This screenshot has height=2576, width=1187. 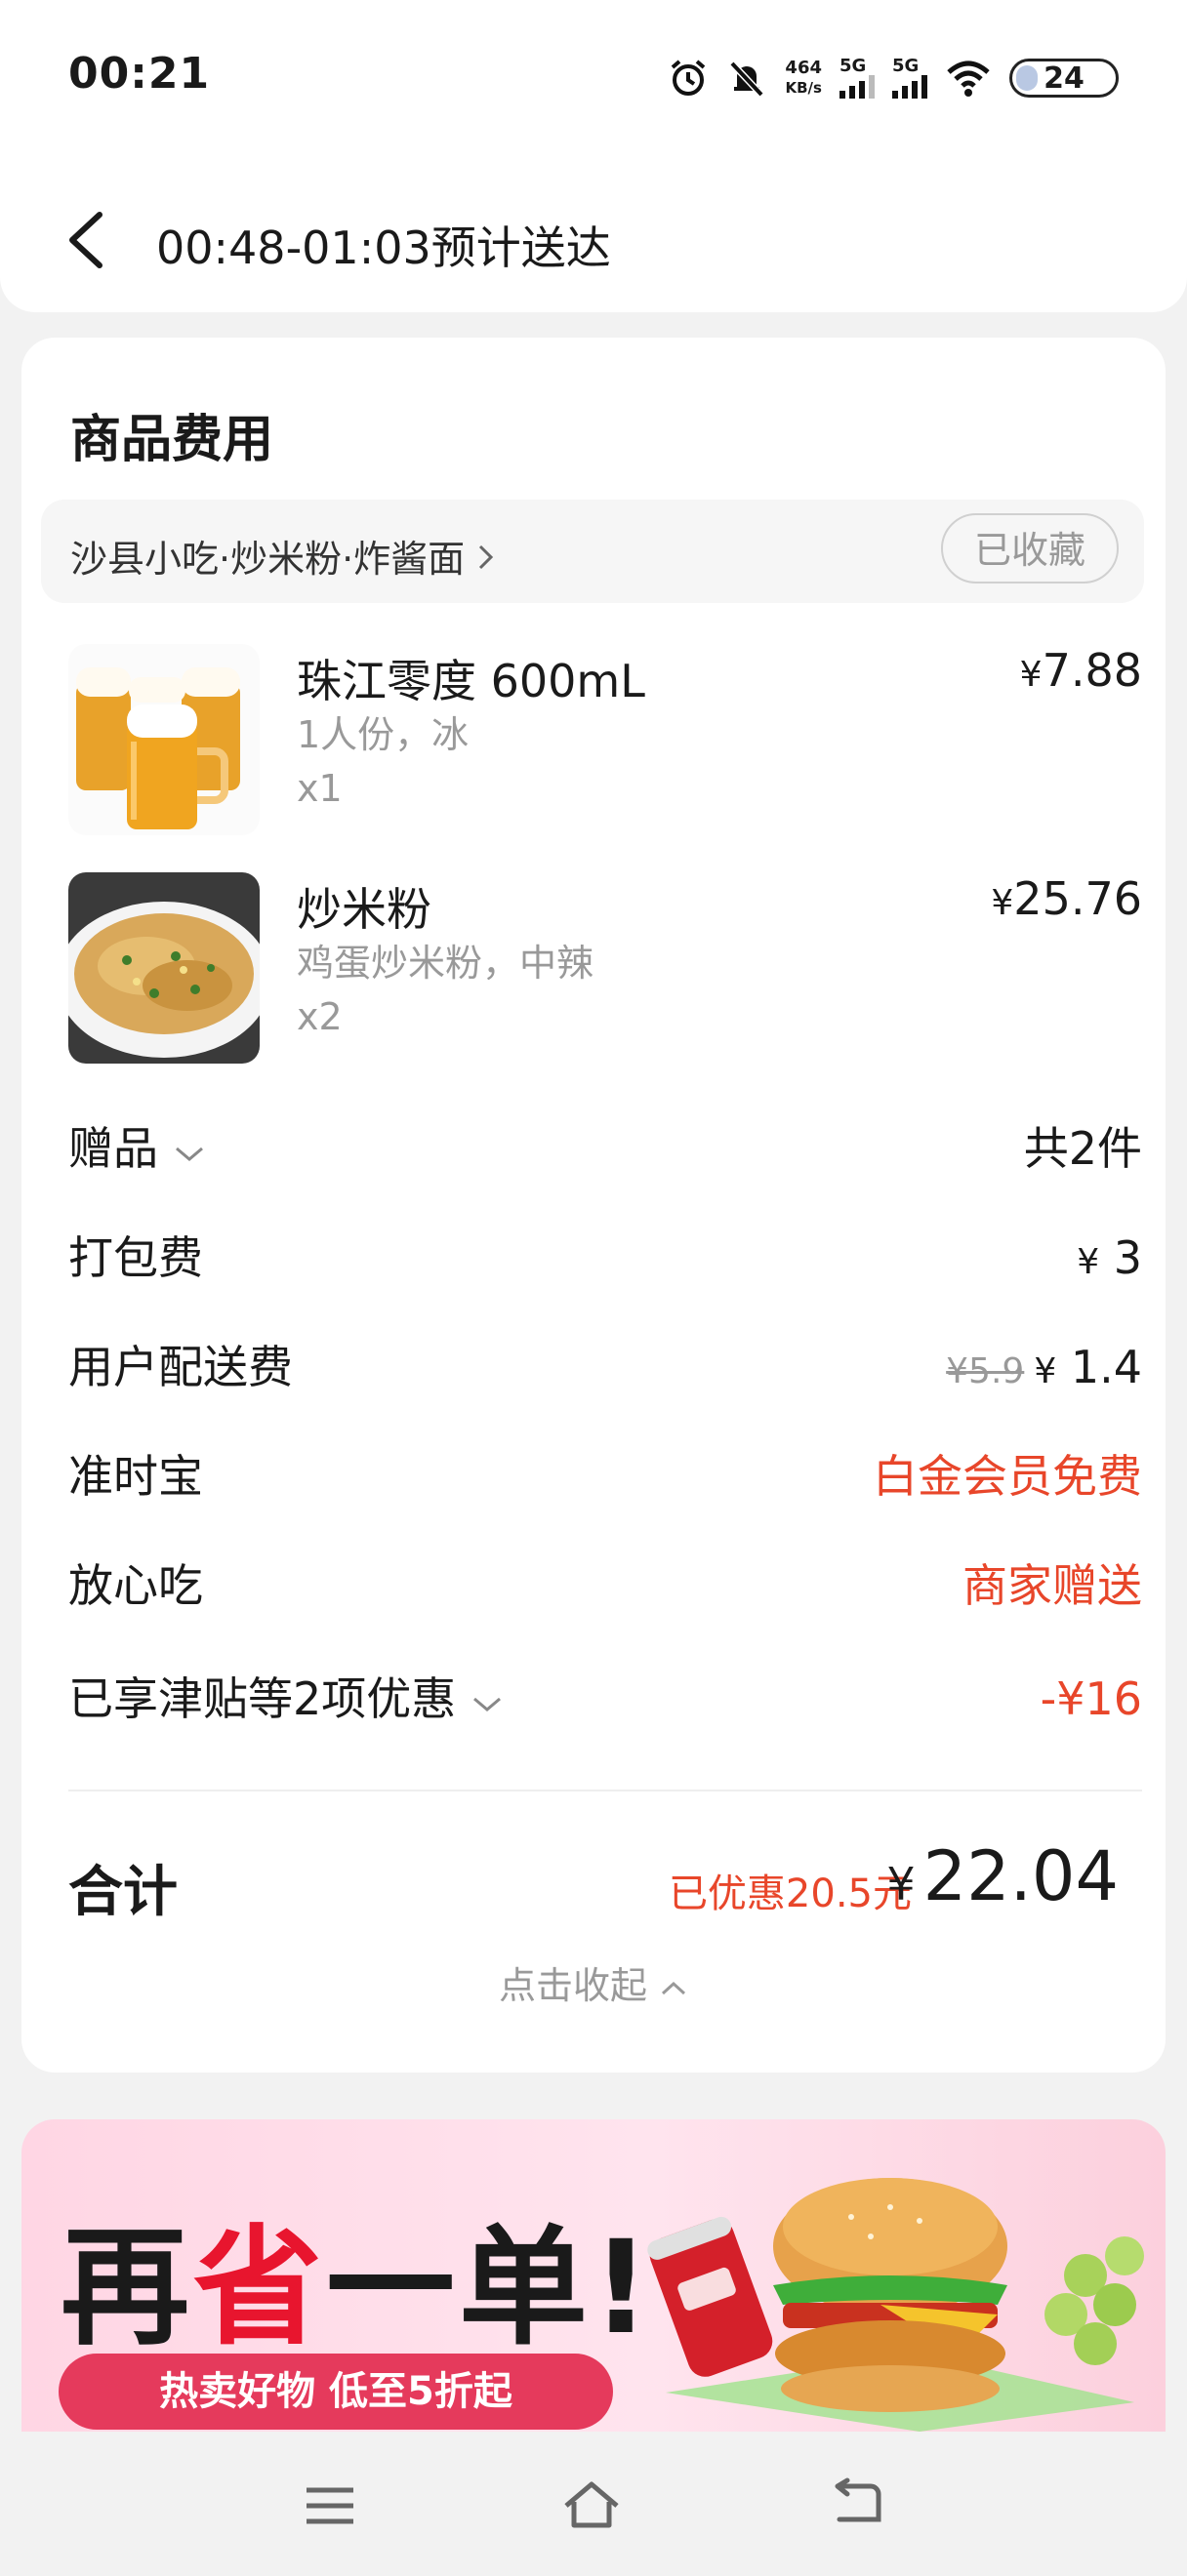 I want to click on item-spec: 鸡蛋炒米粉，中辣, so click(x=445, y=963).